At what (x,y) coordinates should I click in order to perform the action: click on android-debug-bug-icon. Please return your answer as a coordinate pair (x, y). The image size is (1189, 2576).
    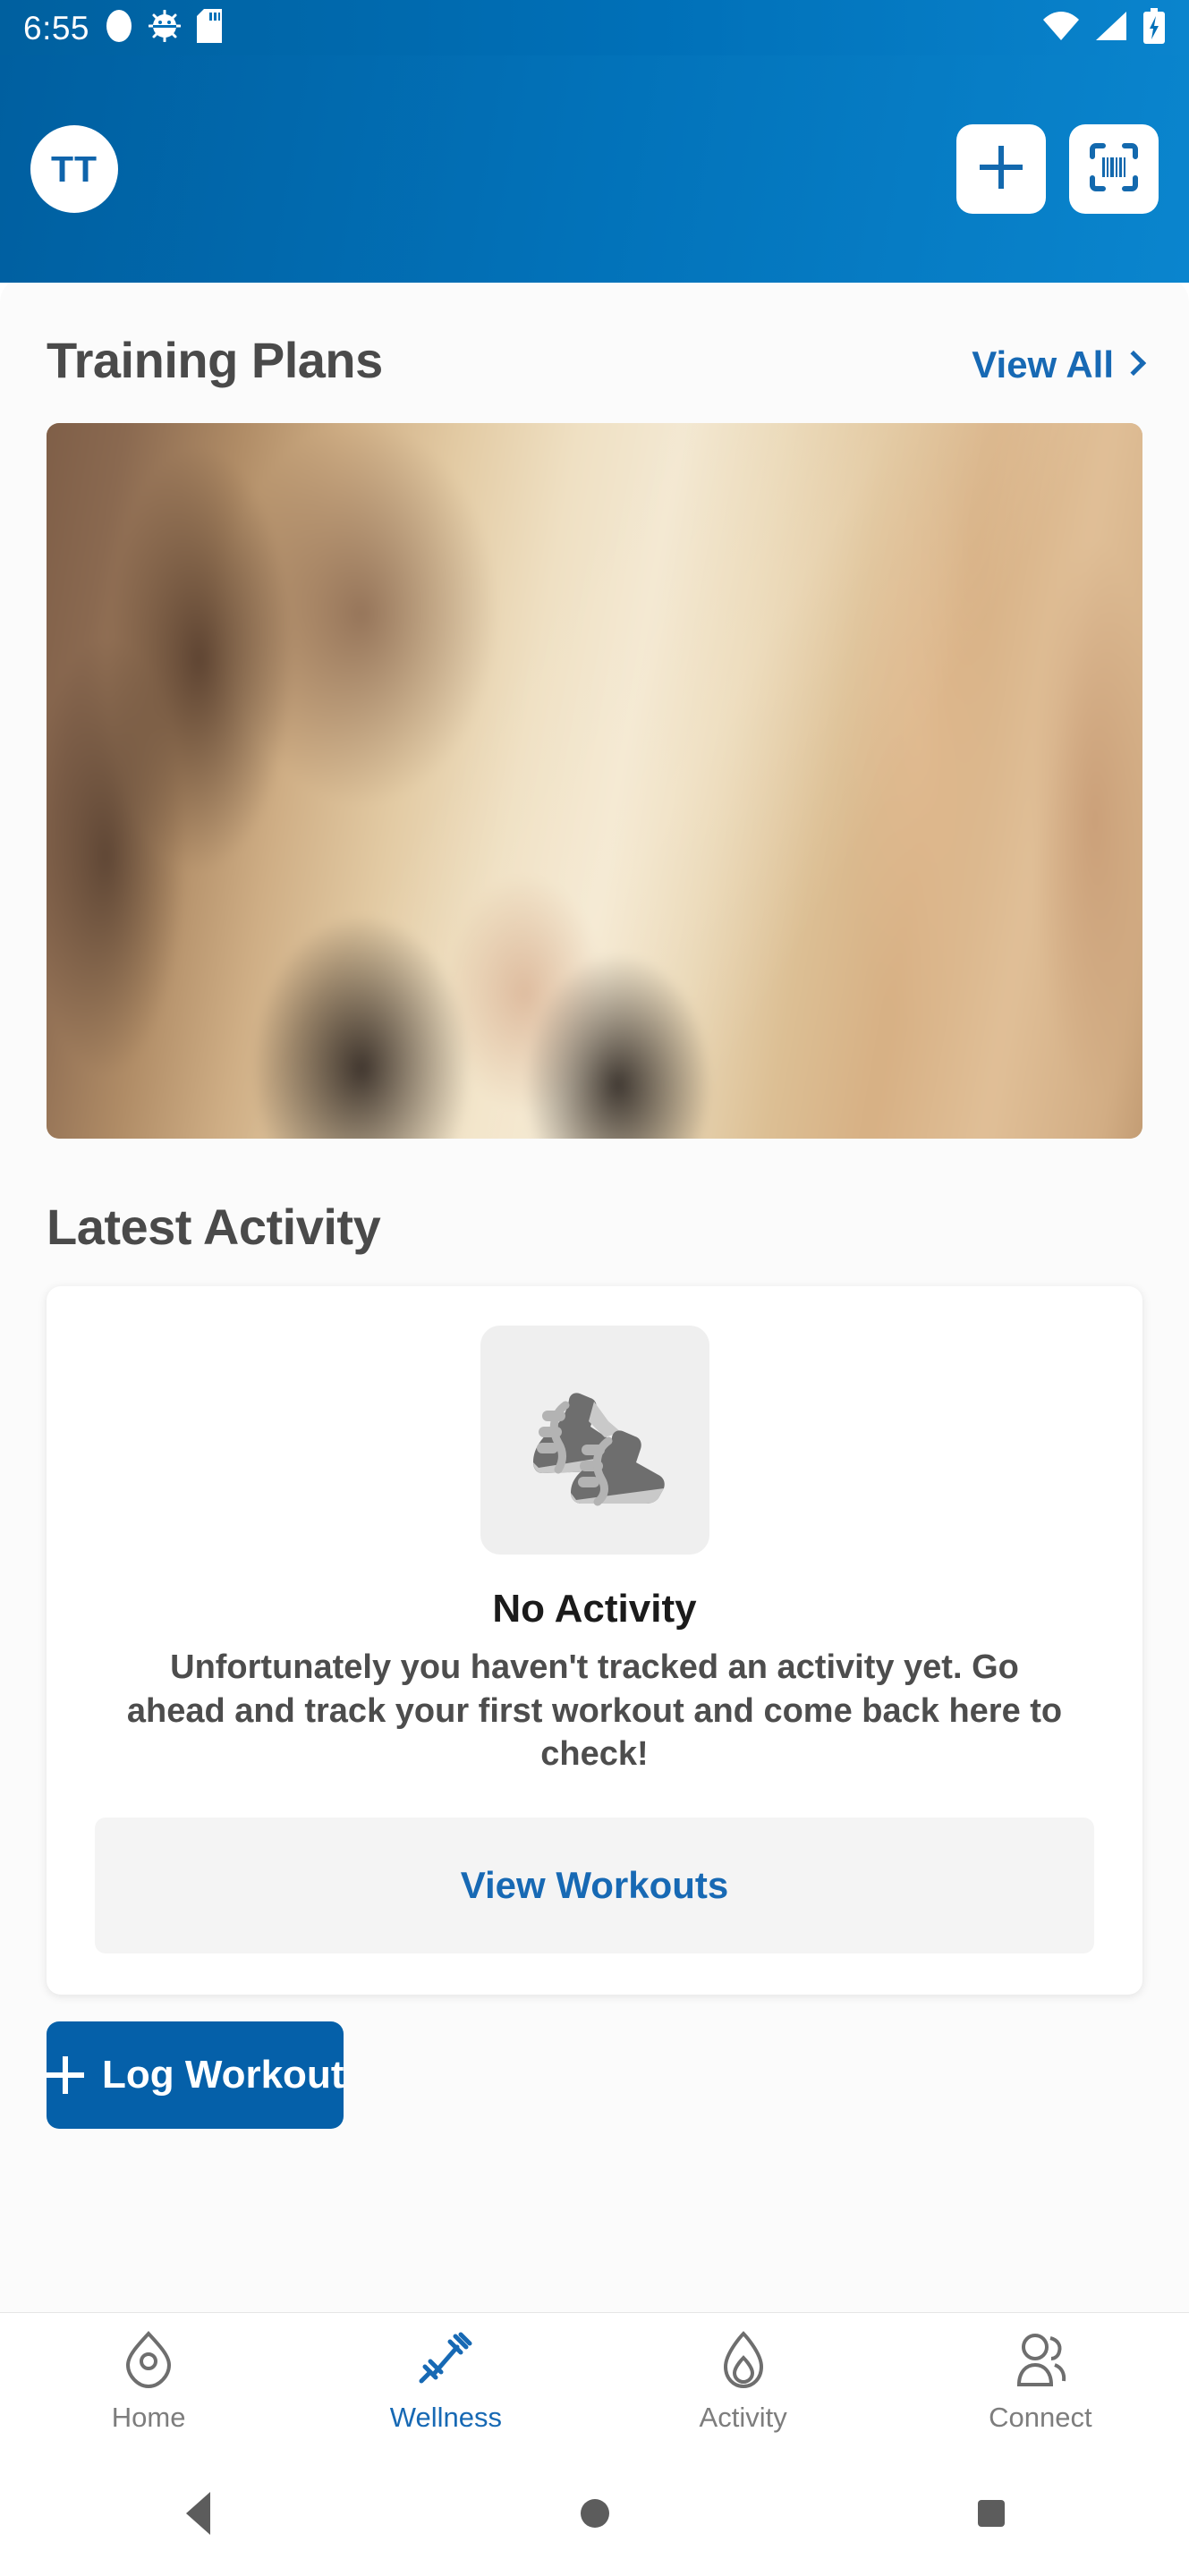
    Looking at the image, I should click on (165, 28).